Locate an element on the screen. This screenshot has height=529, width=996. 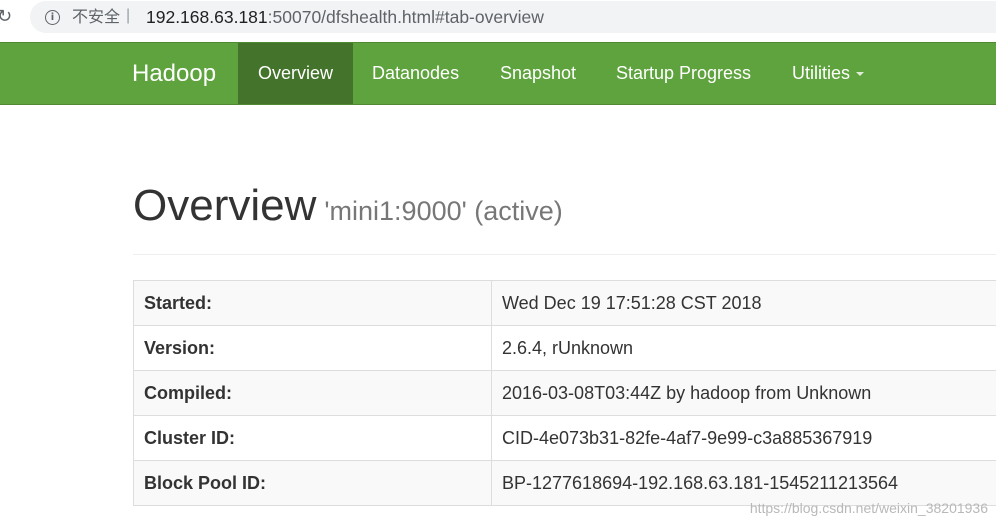
version-label: Version: is located at coordinates (312, 348).